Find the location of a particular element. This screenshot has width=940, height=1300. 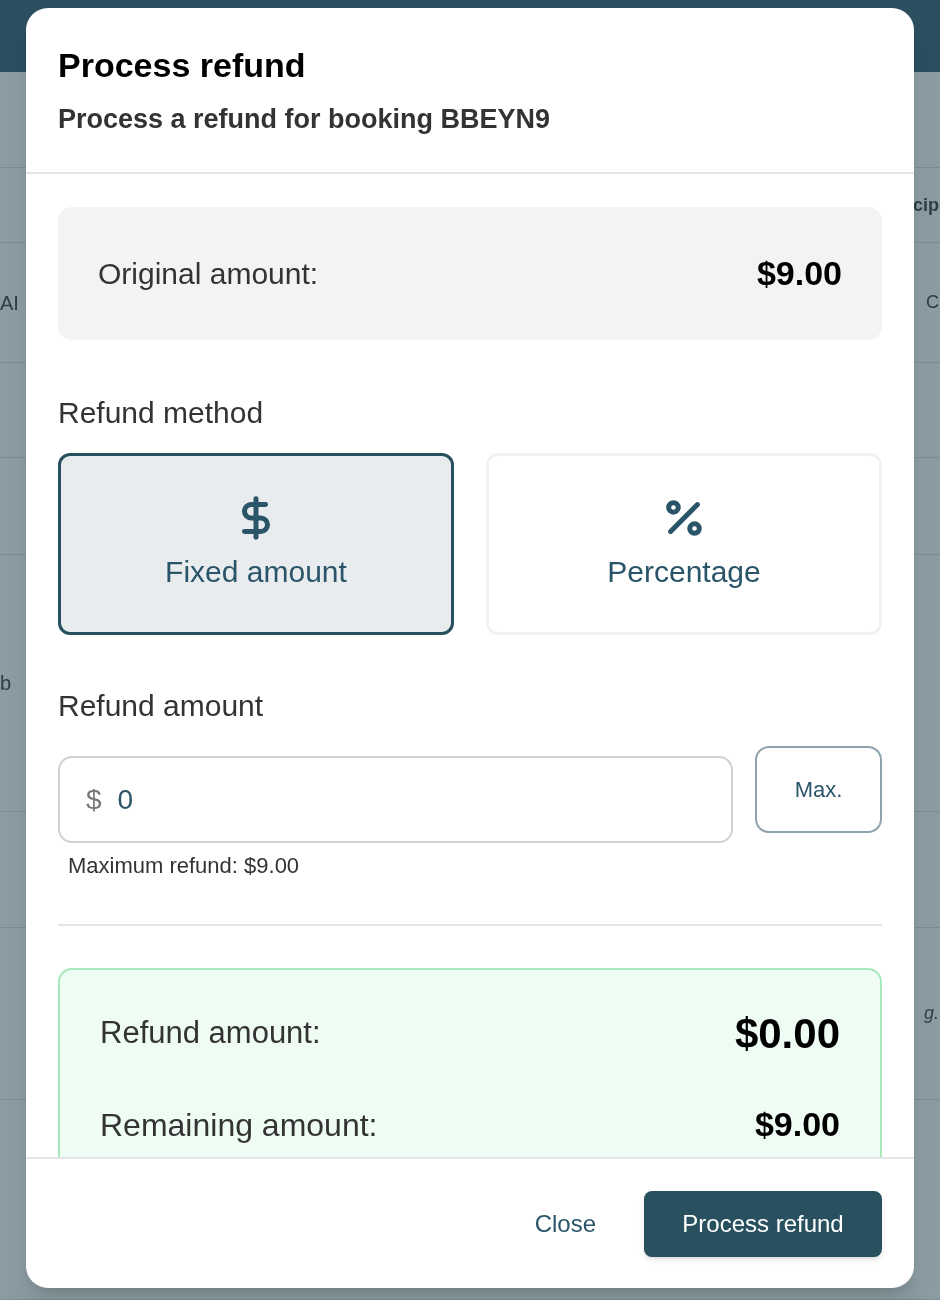

refund-method-option: Fixed amount is located at coordinates (256, 544).